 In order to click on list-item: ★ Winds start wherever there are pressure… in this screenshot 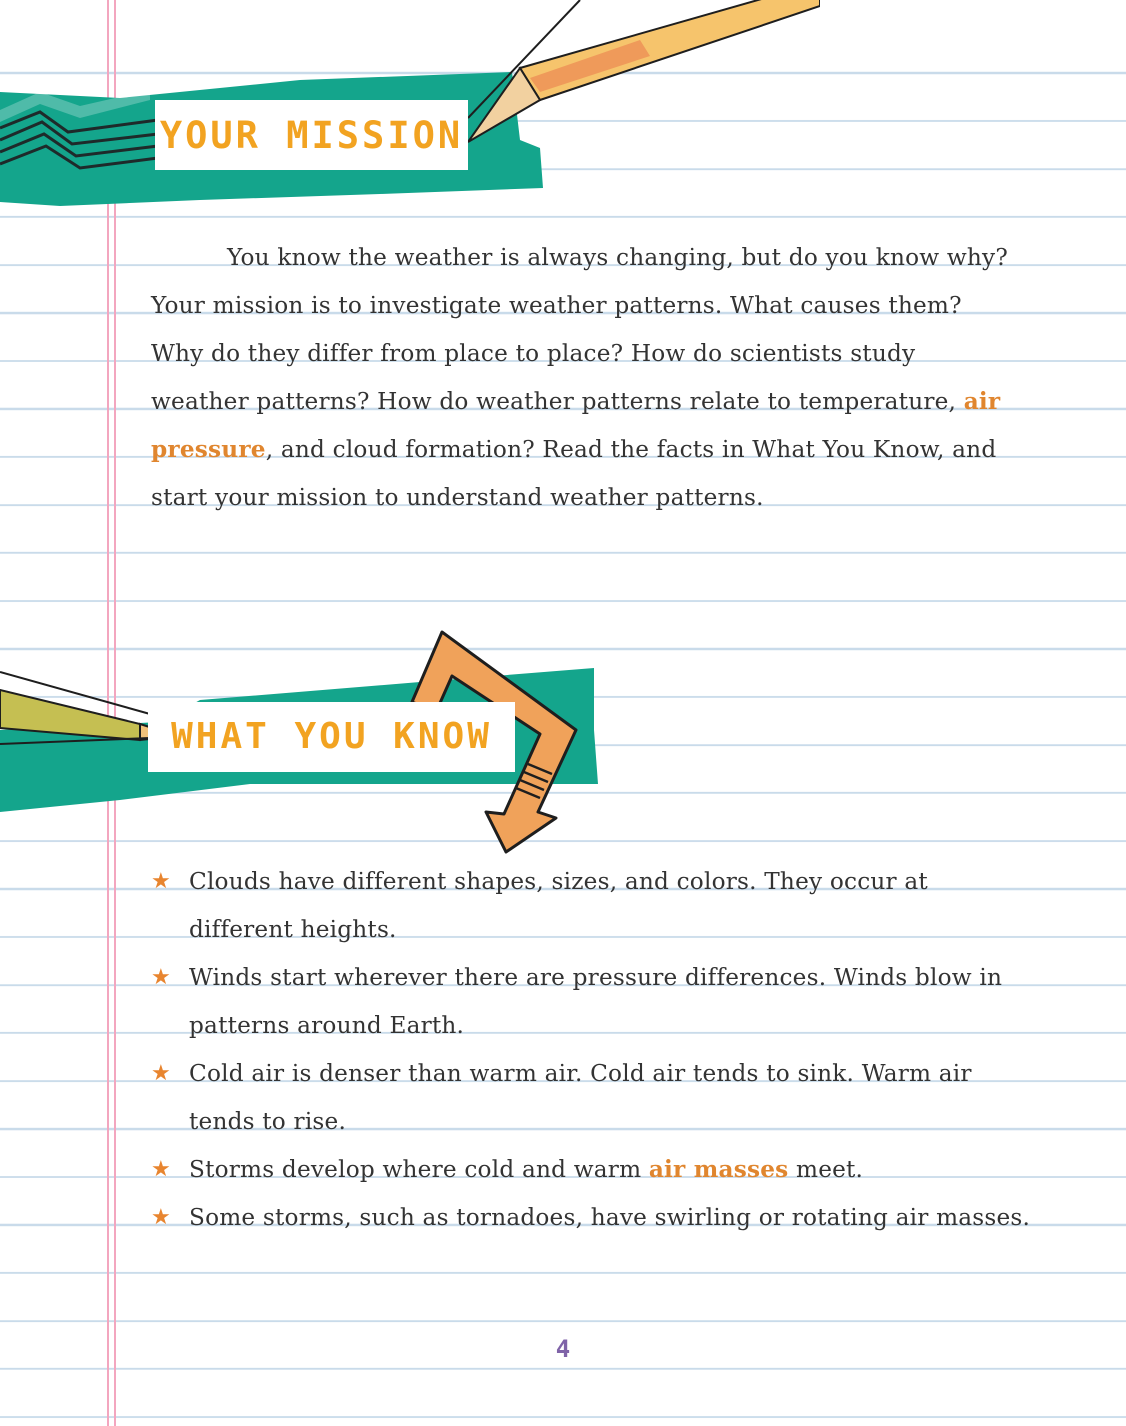, I will do `click(591, 1002)`.